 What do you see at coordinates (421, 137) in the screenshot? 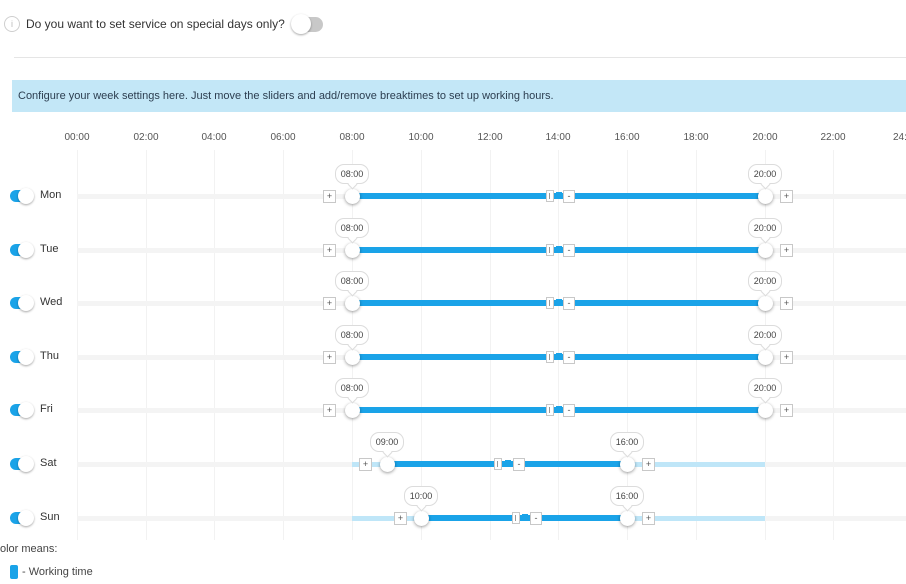
I see `hour-label: 10:00` at bounding box center [421, 137].